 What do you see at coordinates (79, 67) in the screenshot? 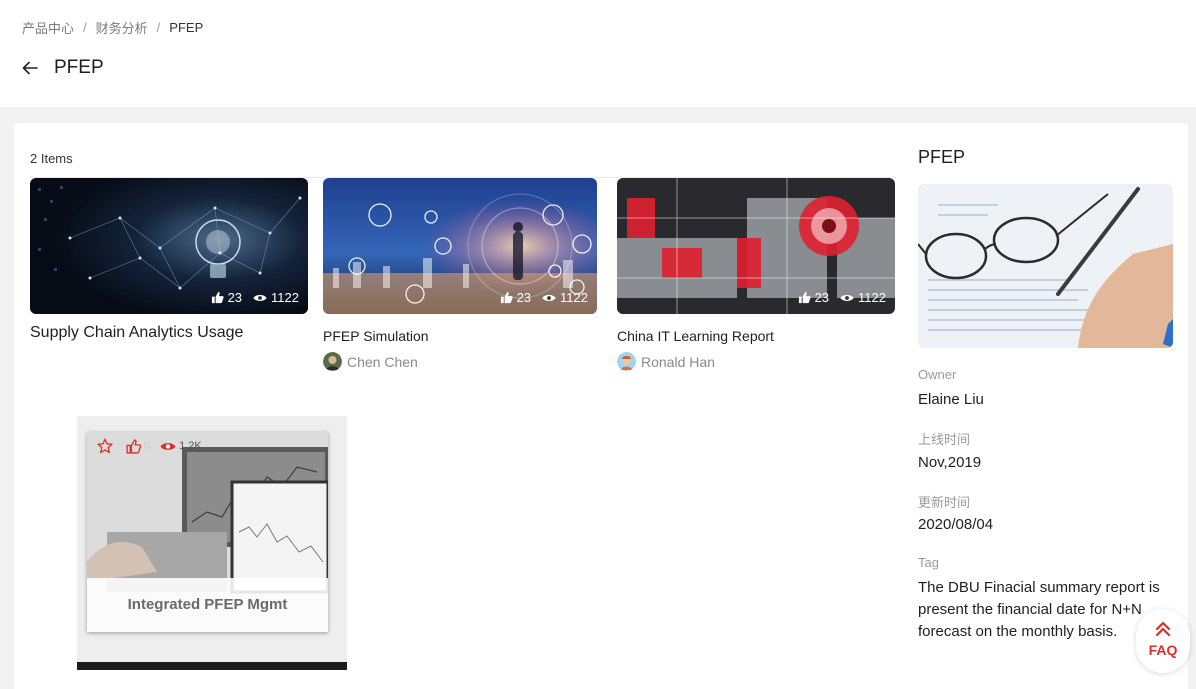
I see `page-title: PFEP` at bounding box center [79, 67].